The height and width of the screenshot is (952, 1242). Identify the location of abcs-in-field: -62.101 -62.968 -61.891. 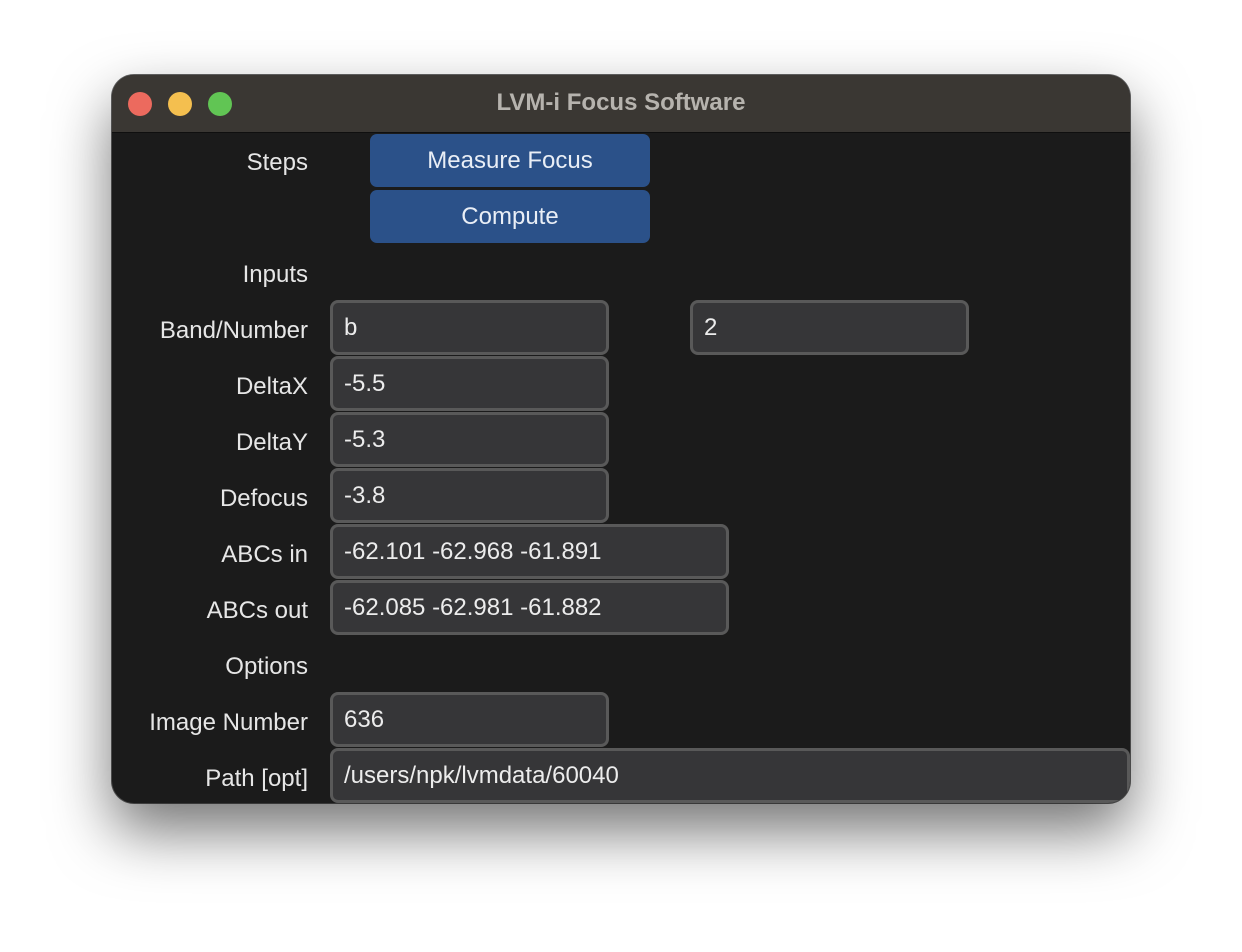
(529, 551).